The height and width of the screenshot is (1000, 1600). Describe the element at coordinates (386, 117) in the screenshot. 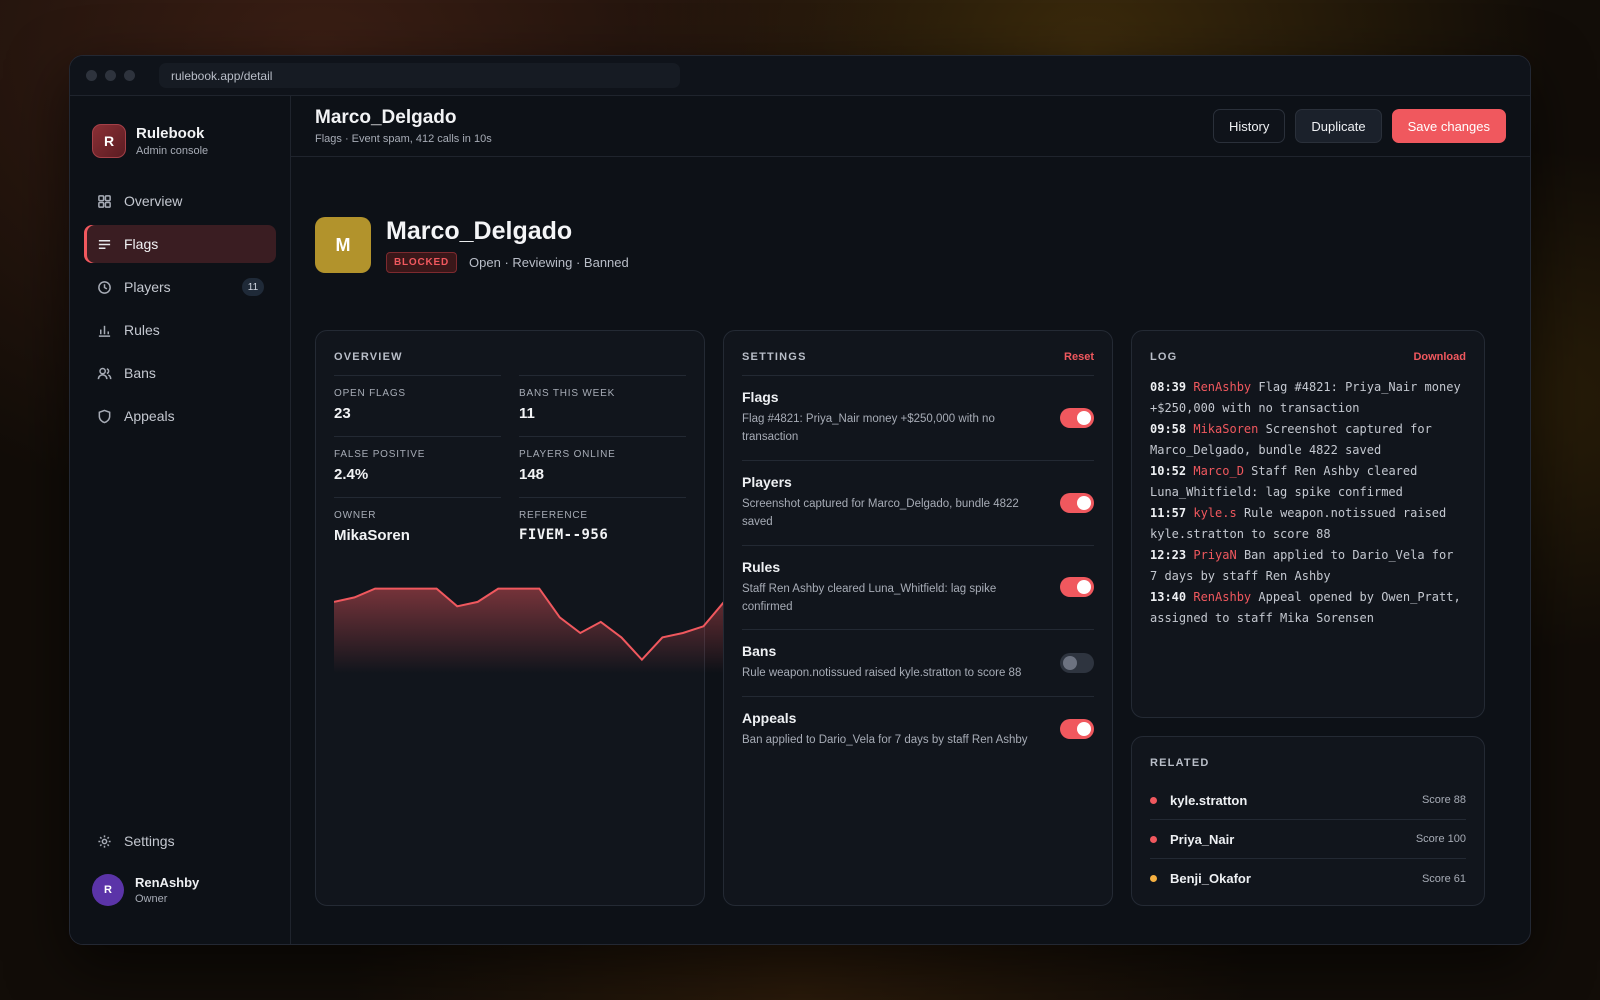

I see `page-title: Marco_Delgado` at that location.